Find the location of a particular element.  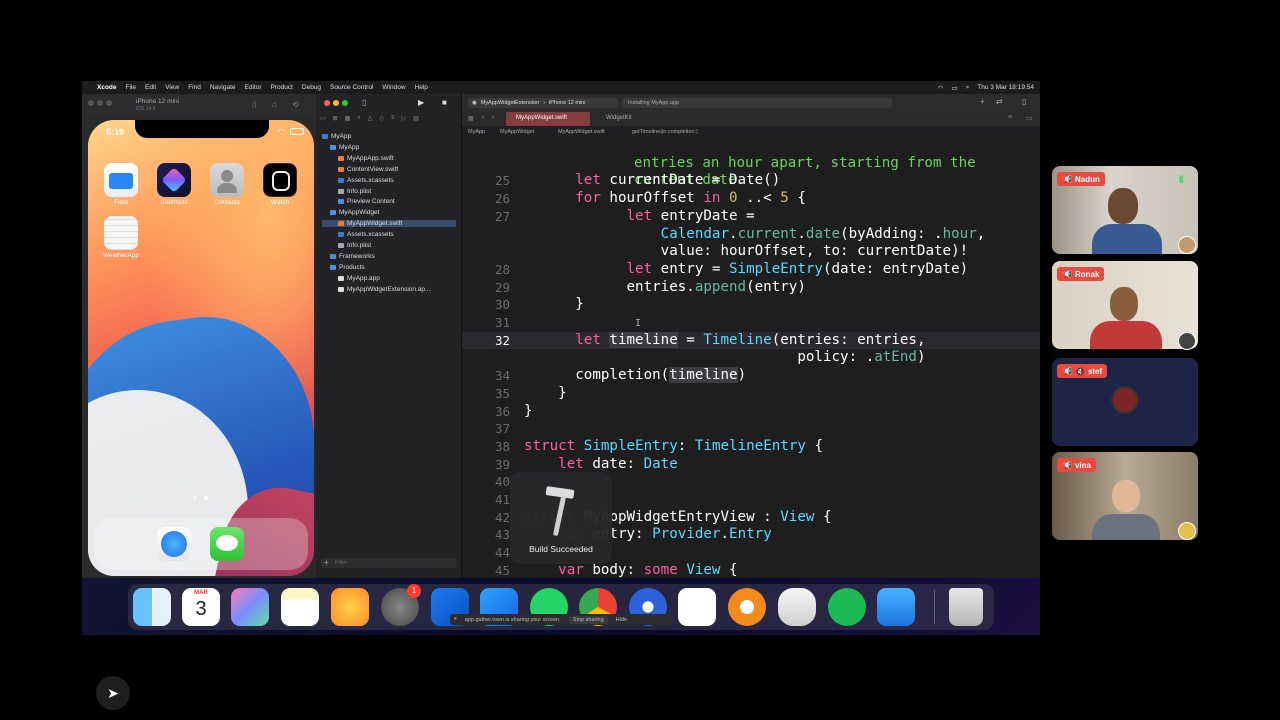

participant-tile-ronak: 📢 Ronak is located at coordinates (1125, 305).